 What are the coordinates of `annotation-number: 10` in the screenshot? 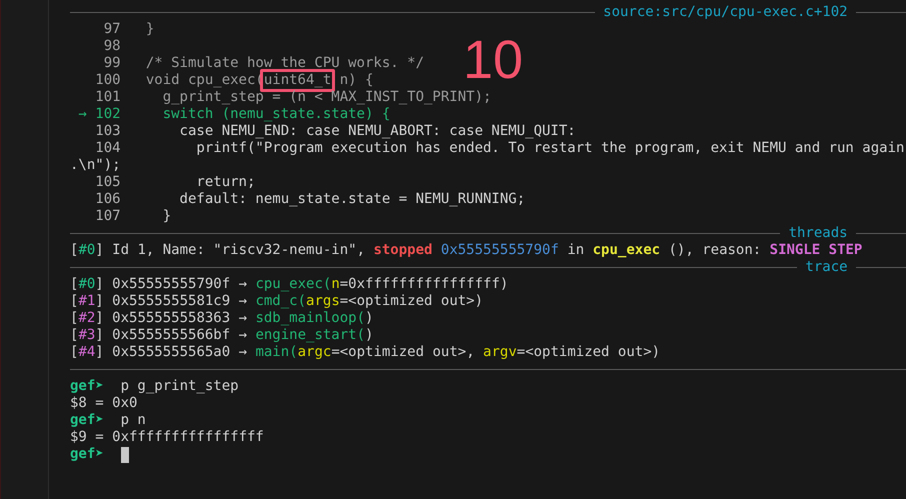 It's located at (493, 60).